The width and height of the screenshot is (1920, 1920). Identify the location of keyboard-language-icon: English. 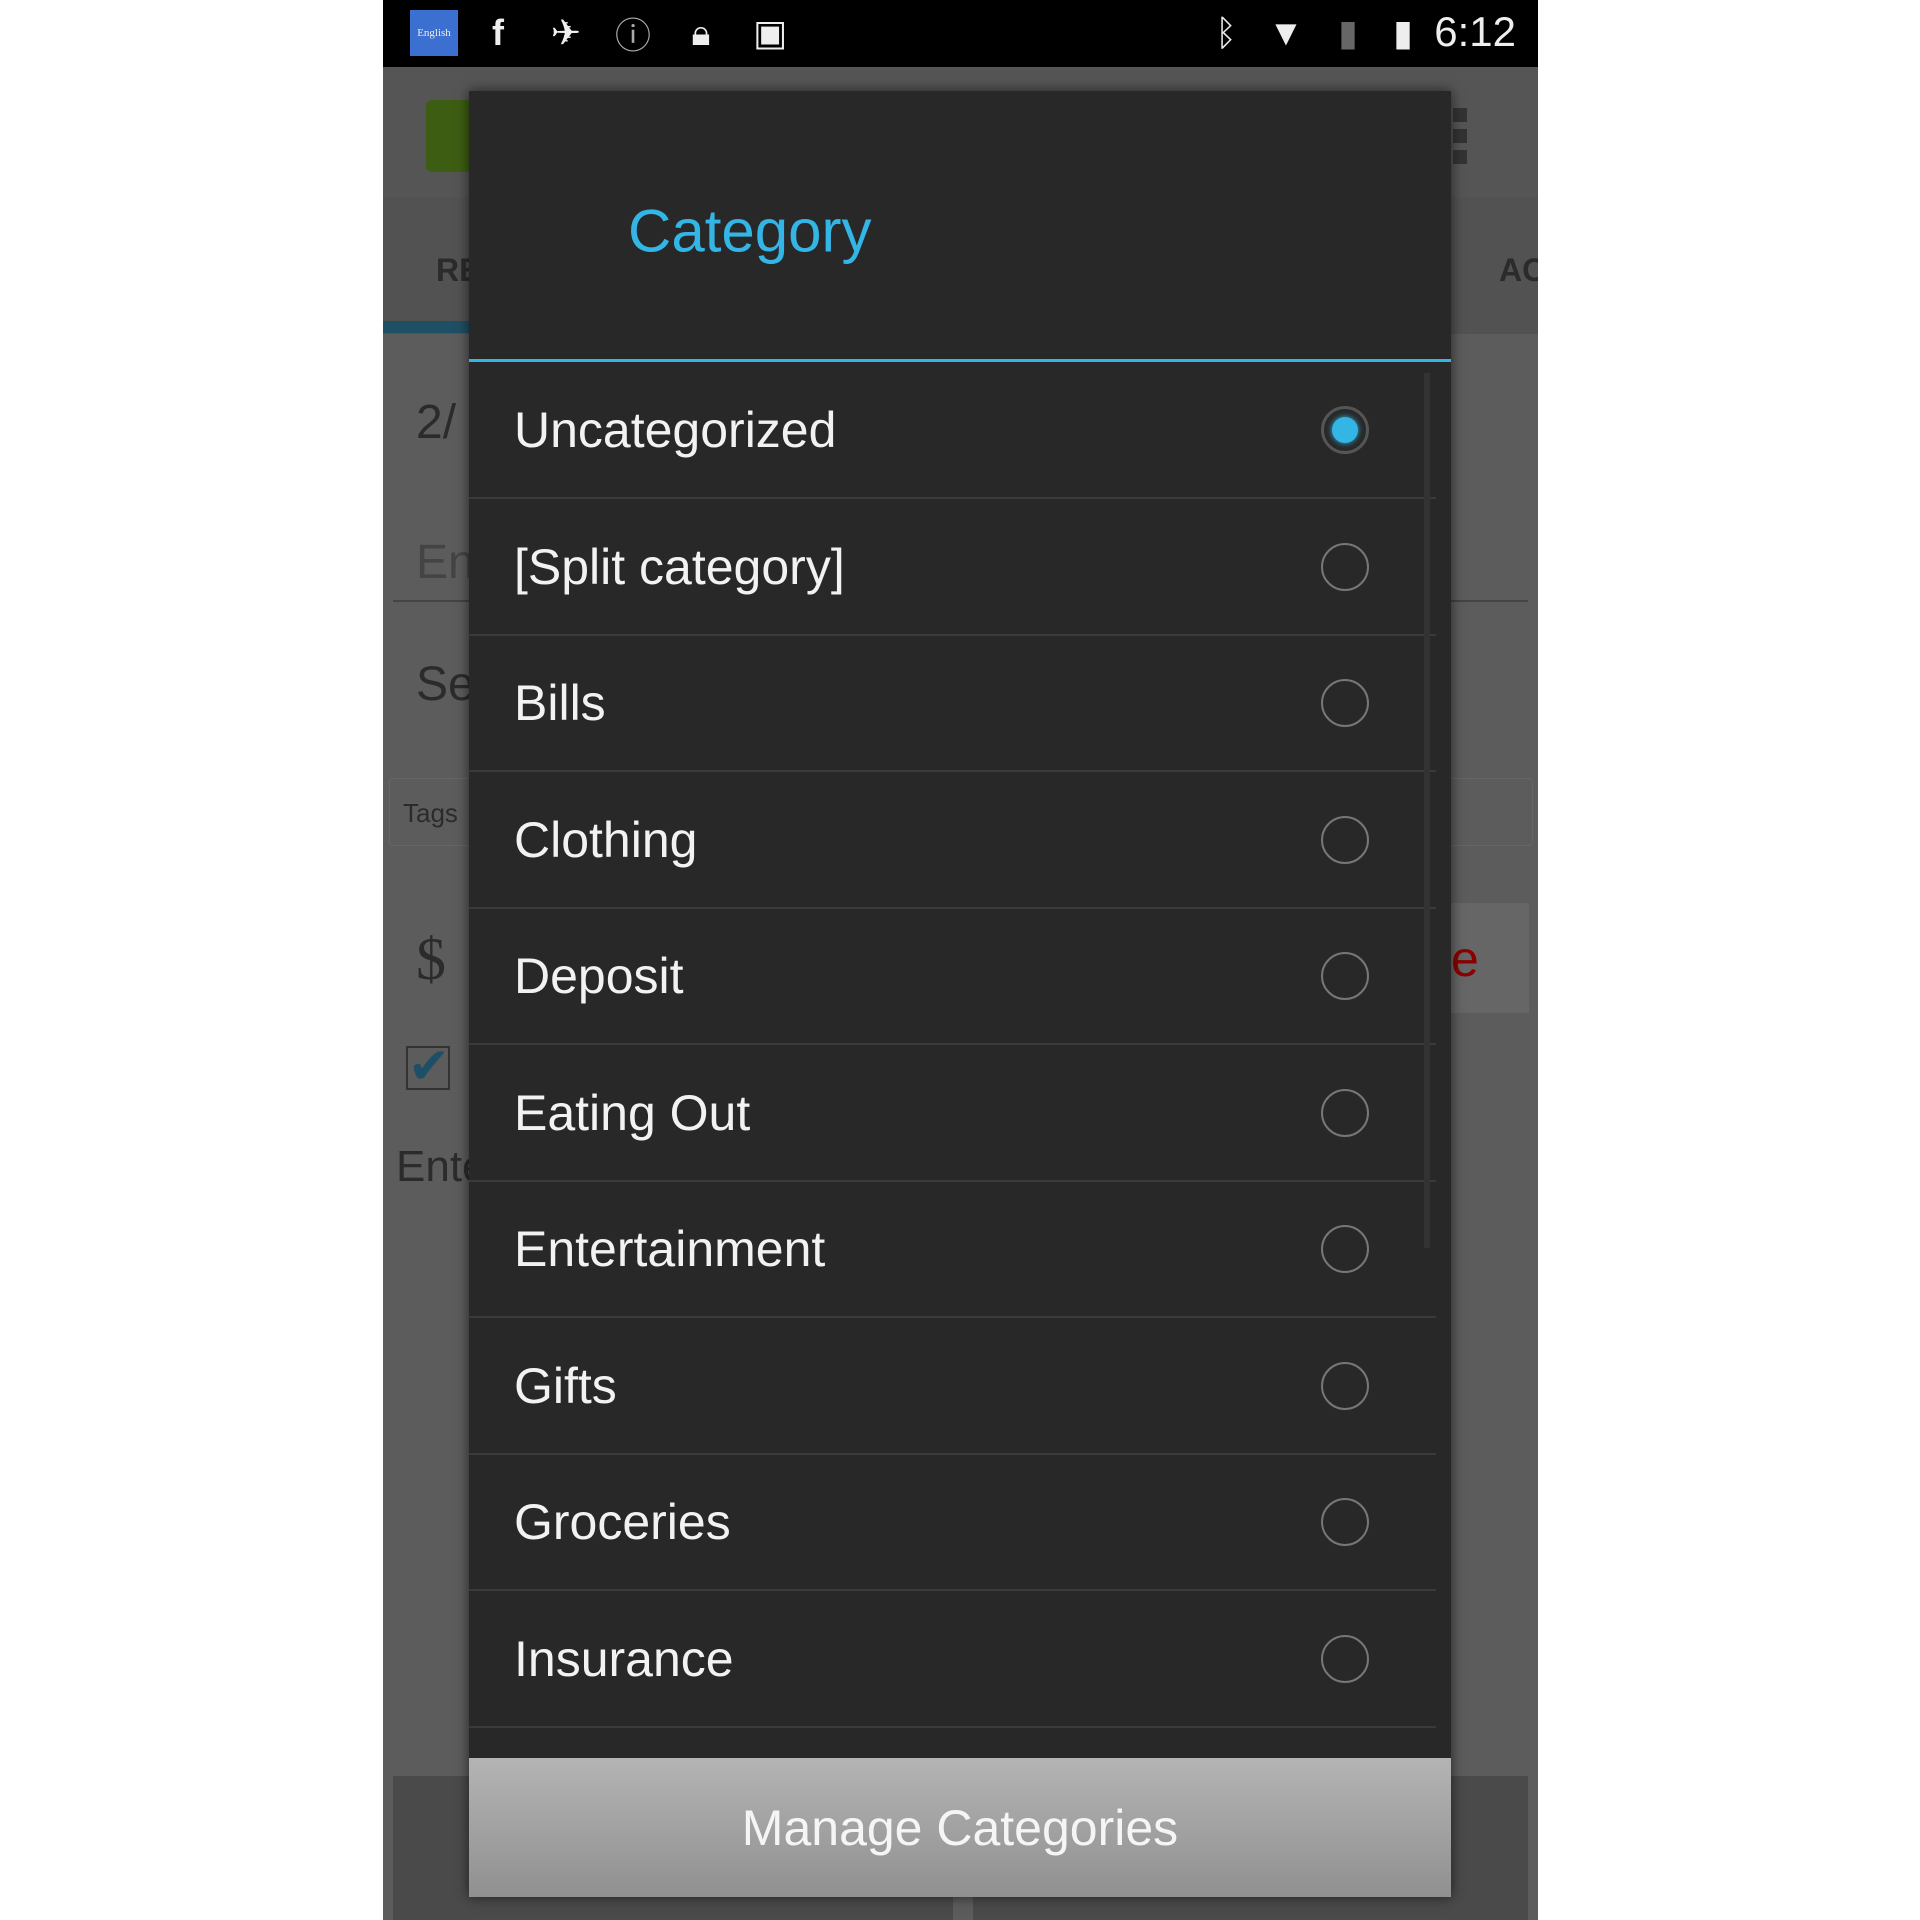
(434, 33).